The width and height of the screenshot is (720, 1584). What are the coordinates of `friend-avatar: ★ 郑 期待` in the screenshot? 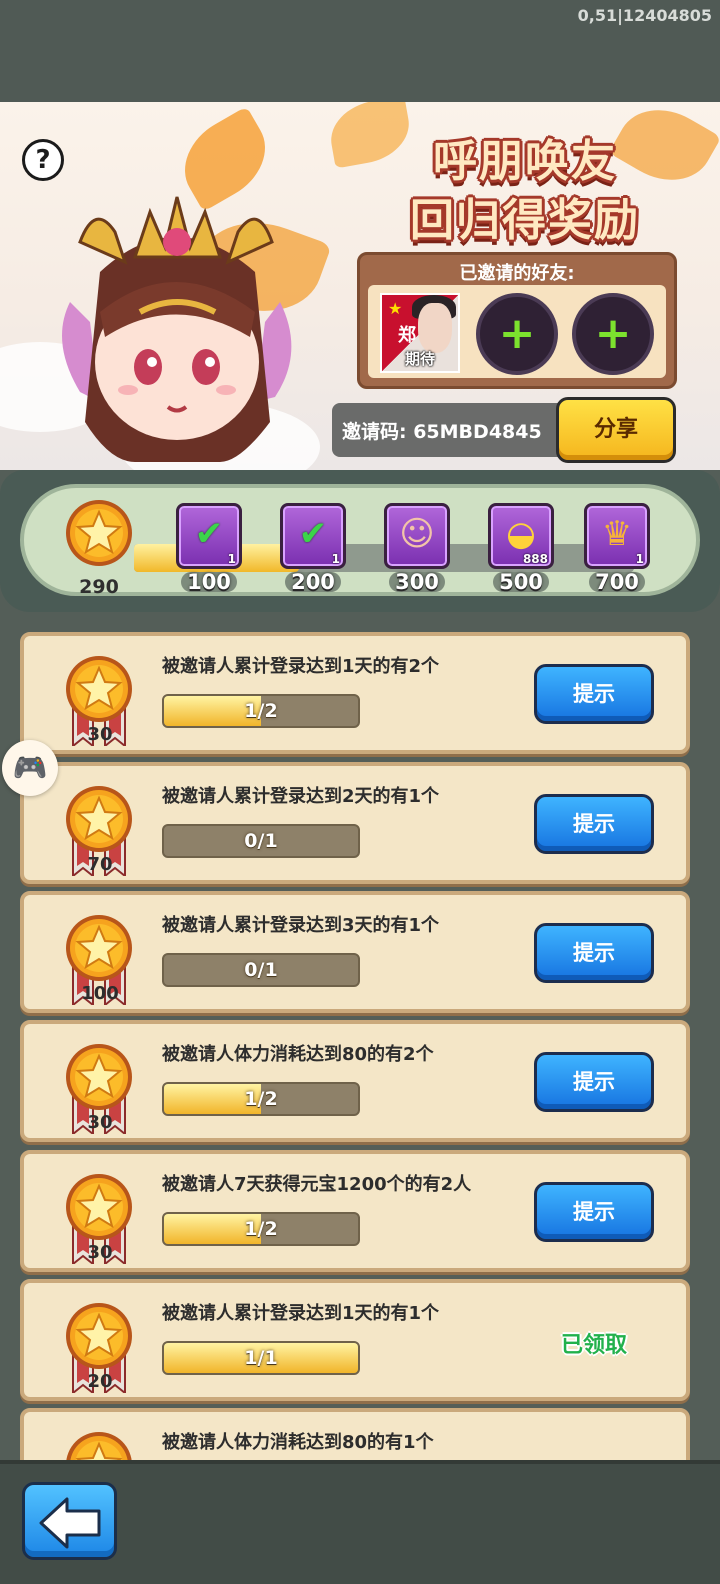 It's located at (420, 333).